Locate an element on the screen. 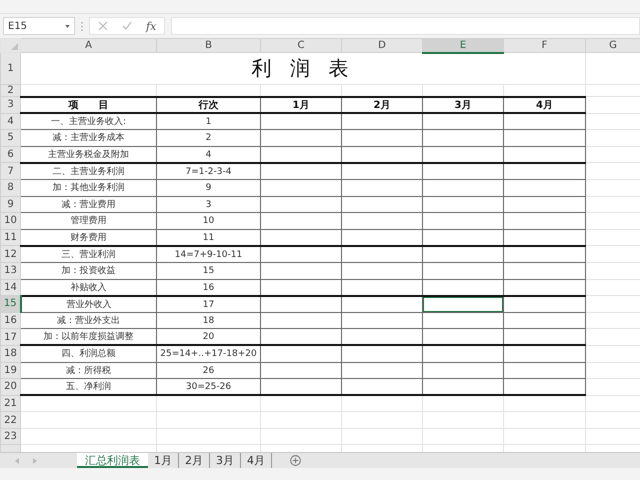 Image resolution: width=640 pixels, height=480 pixels. sheet-tab: 汇总利润表 is located at coordinates (112, 460).